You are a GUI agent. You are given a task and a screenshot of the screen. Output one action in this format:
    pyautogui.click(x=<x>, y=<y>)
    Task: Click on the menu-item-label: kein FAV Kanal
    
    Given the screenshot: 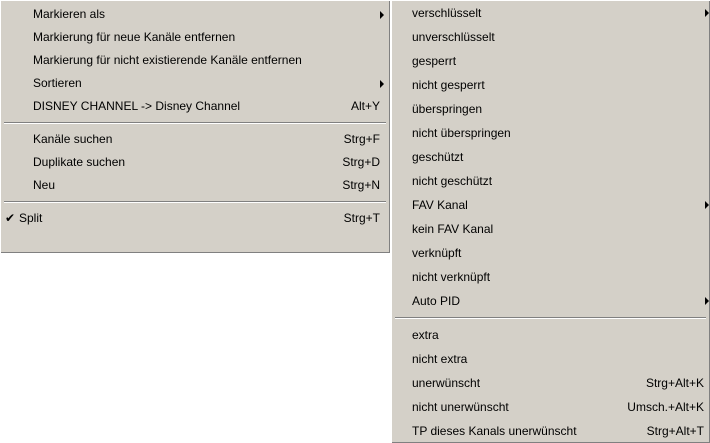 What is the action you would take?
    pyautogui.click(x=453, y=229)
    